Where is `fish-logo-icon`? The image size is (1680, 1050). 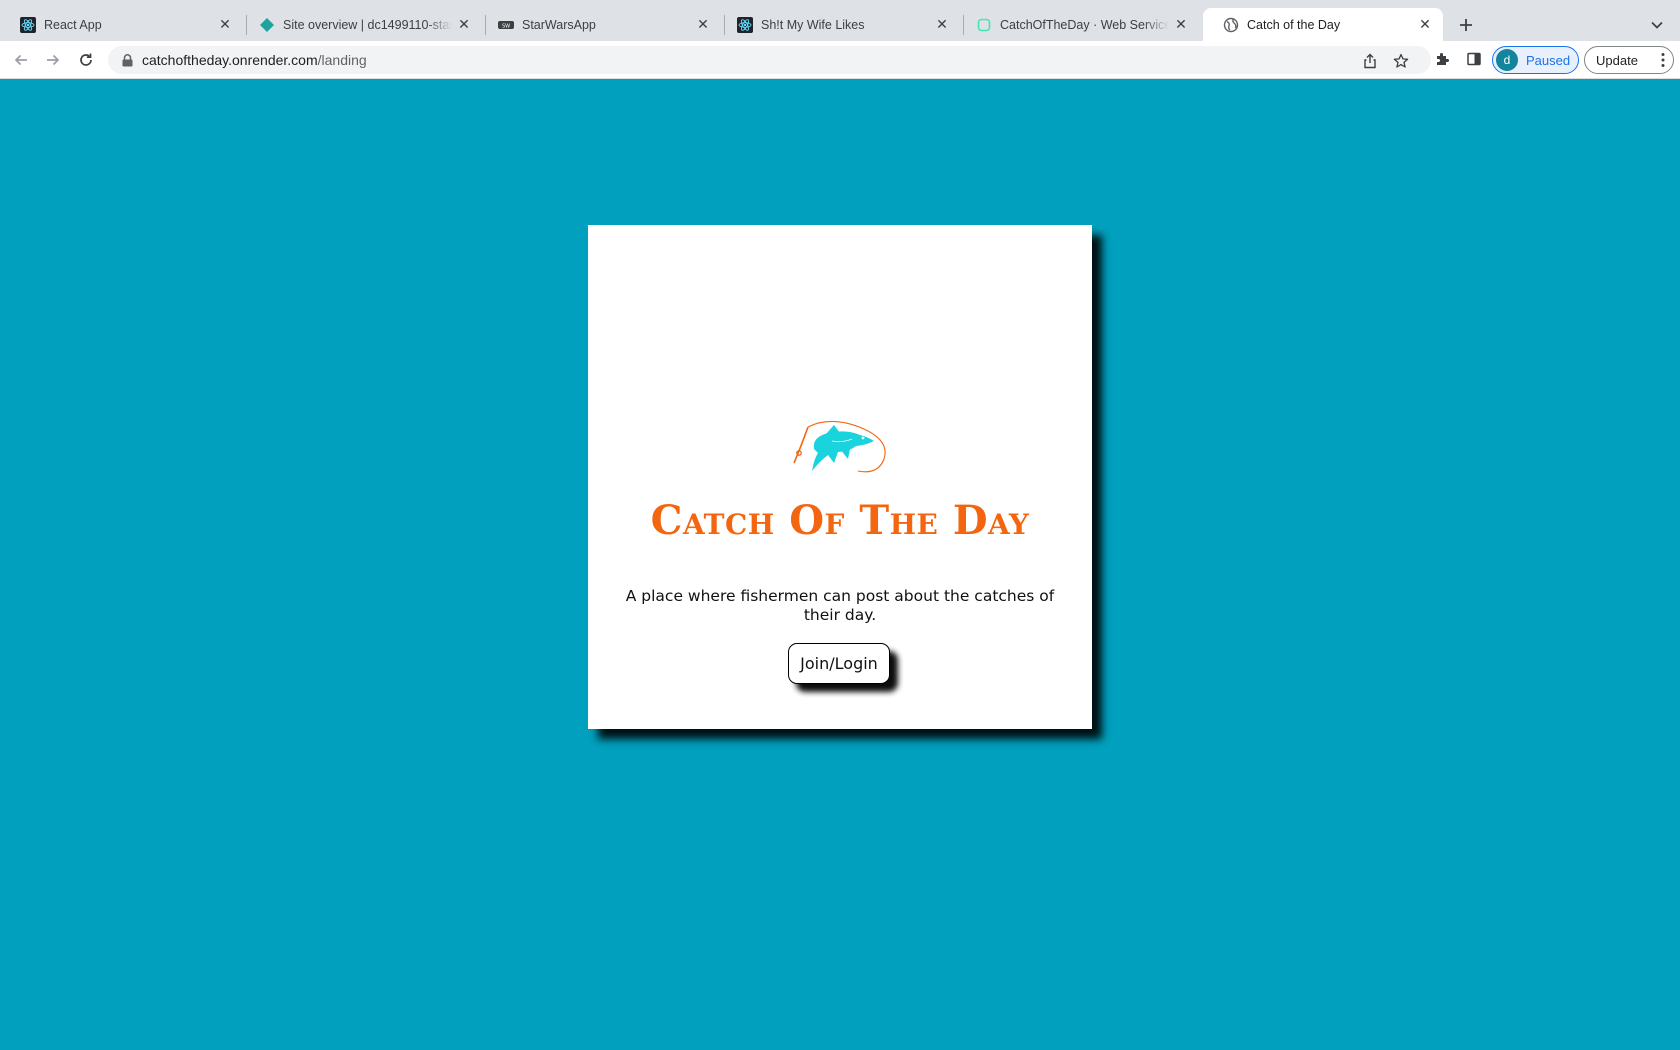 fish-logo-icon is located at coordinates (840, 450).